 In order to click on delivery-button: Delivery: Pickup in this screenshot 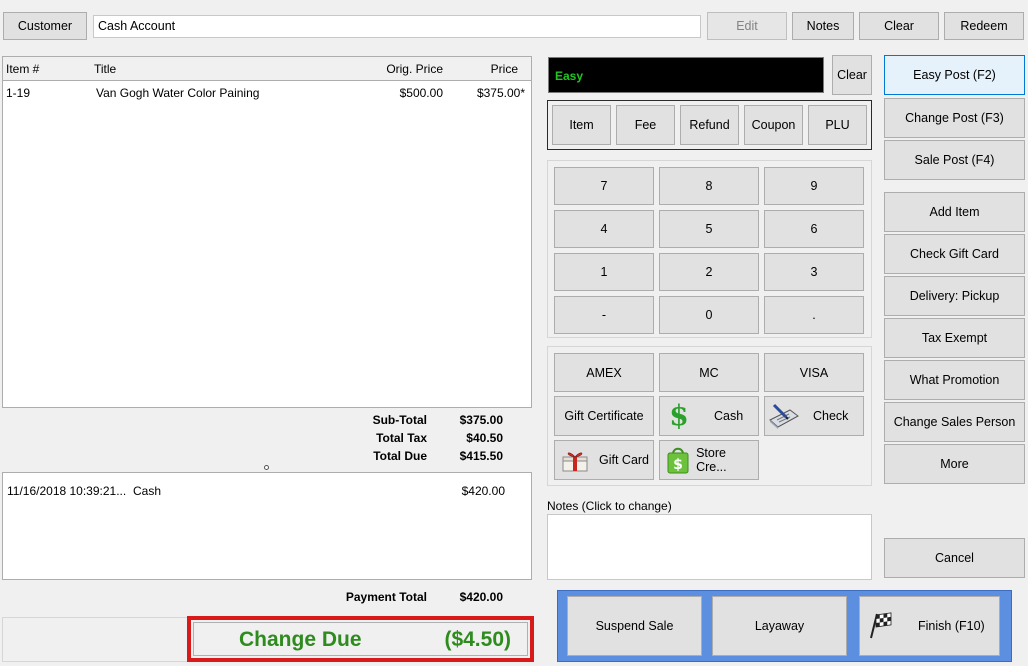, I will do `click(954, 296)`.